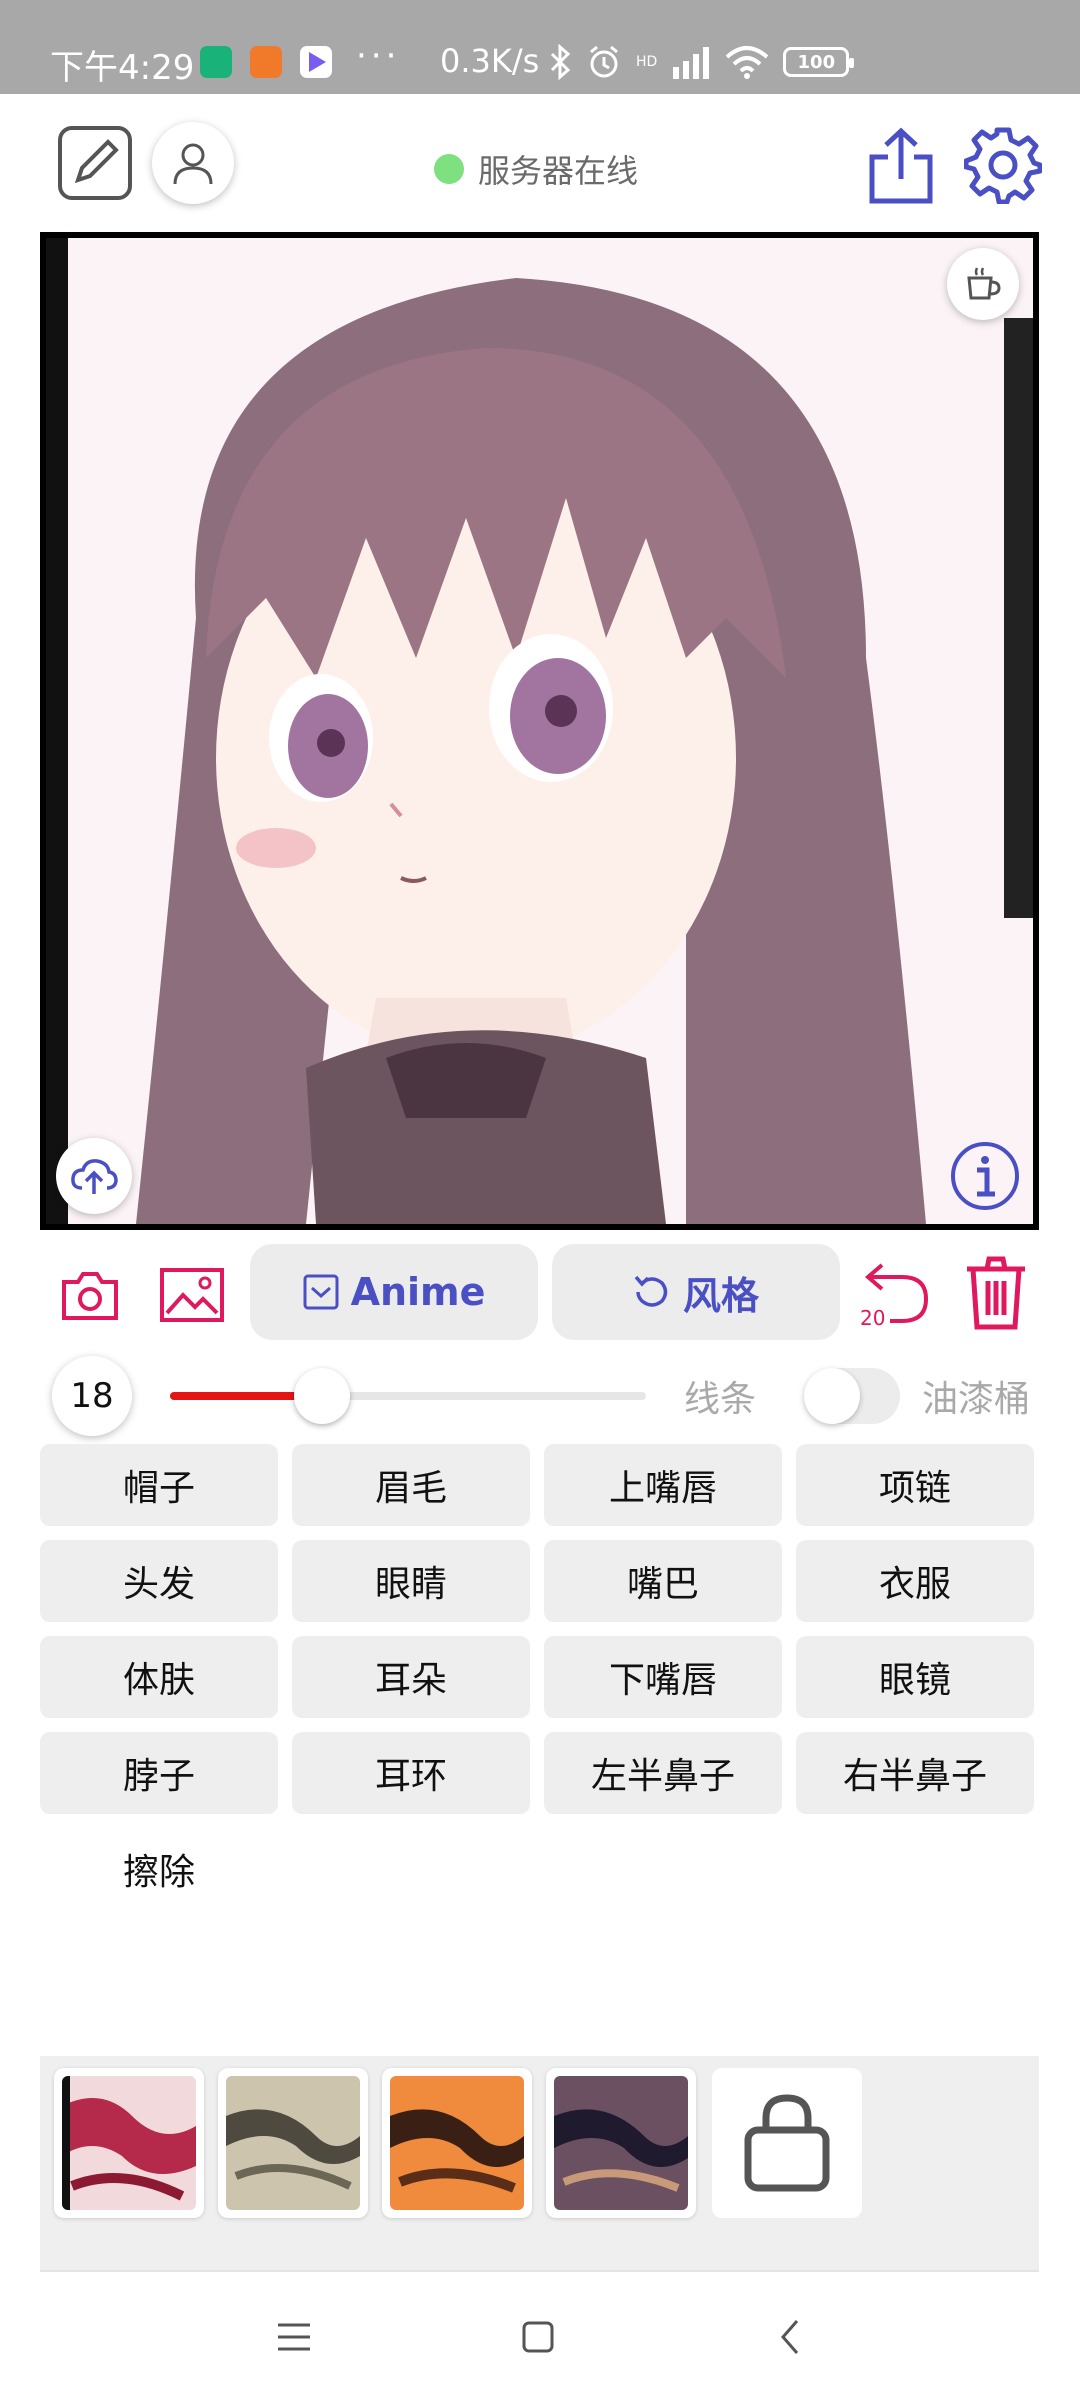 Image resolution: width=1080 pixels, height=2400 pixels. I want to click on part-button: 体肤, so click(159, 1677).